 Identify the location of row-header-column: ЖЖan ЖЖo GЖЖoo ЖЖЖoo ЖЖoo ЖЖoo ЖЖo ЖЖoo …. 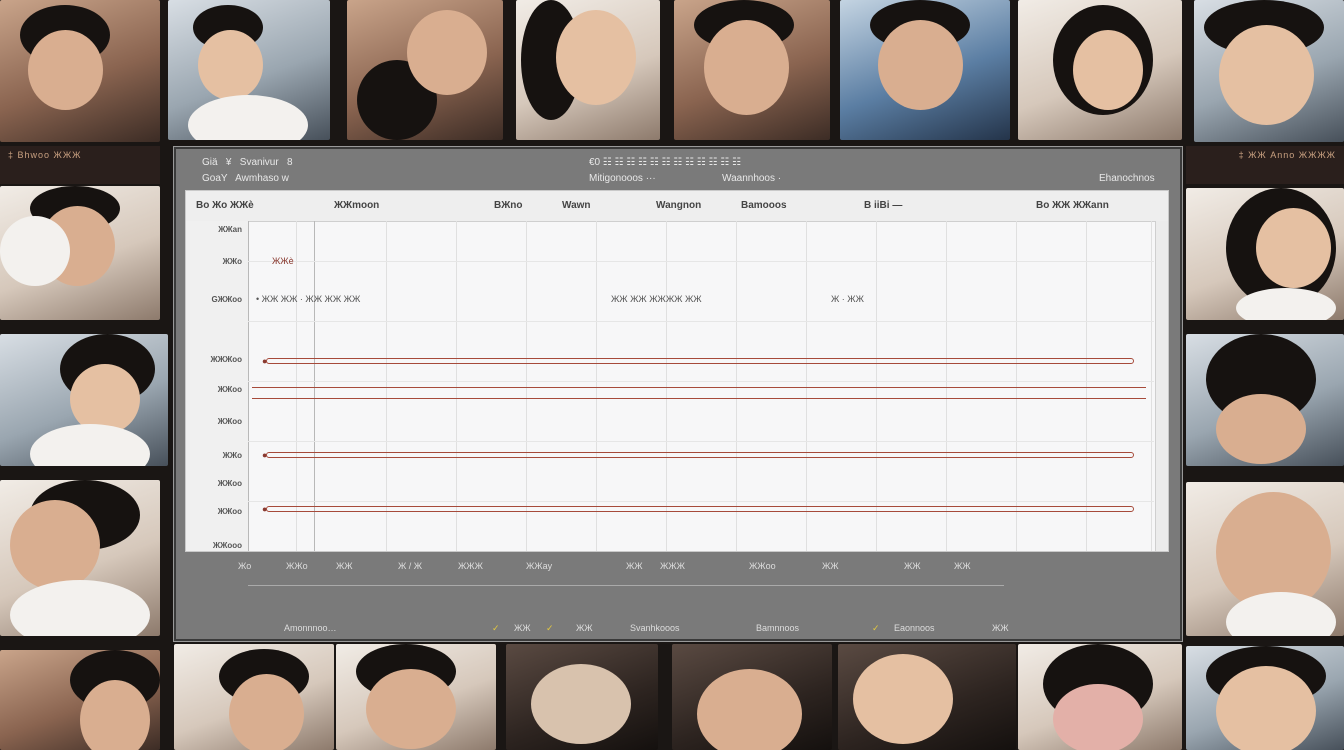
(217, 386).